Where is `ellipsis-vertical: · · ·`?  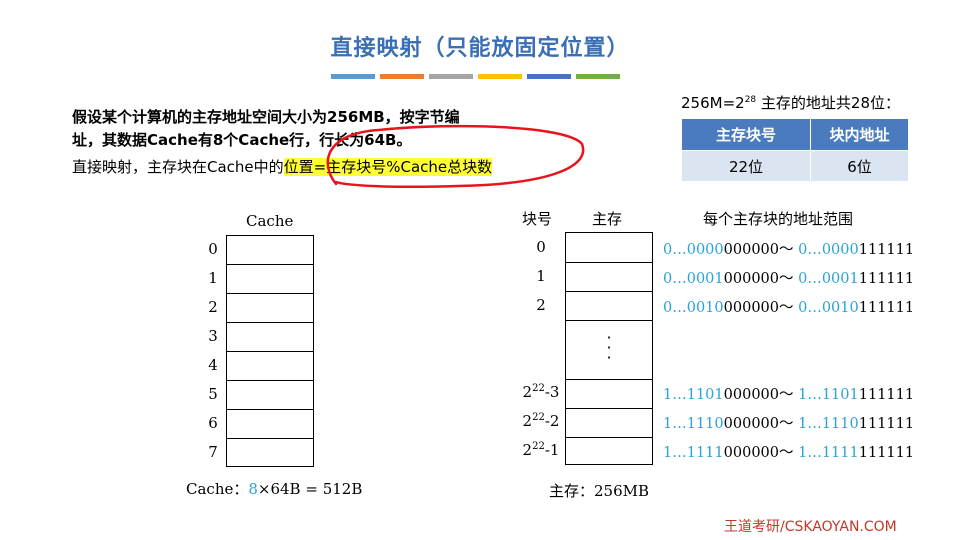 ellipsis-vertical: · · · is located at coordinates (609, 347).